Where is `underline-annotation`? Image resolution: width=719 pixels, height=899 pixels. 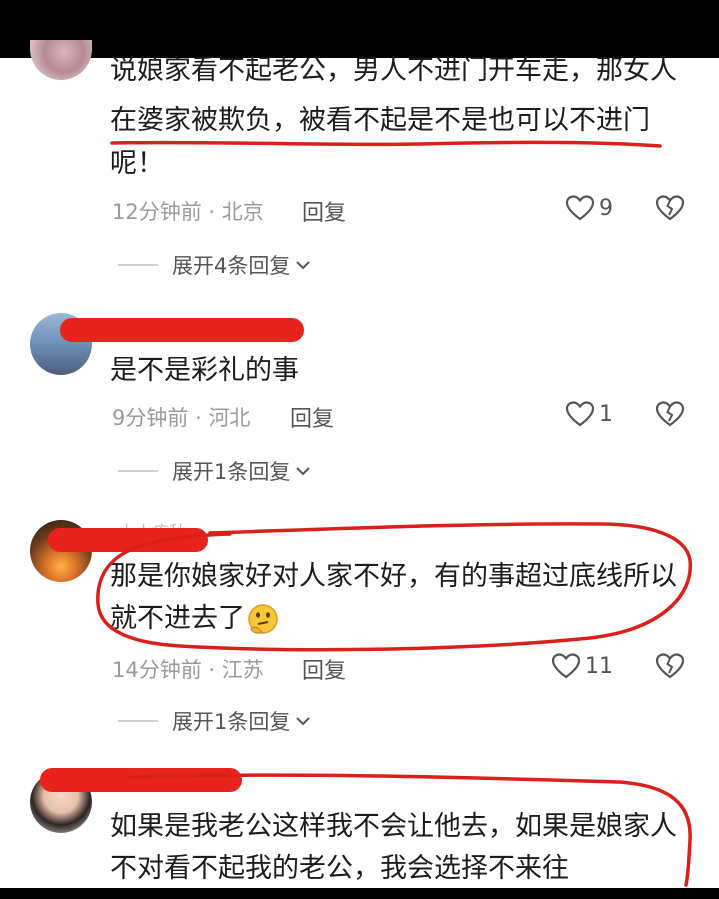 underline-annotation is located at coordinates (386, 144).